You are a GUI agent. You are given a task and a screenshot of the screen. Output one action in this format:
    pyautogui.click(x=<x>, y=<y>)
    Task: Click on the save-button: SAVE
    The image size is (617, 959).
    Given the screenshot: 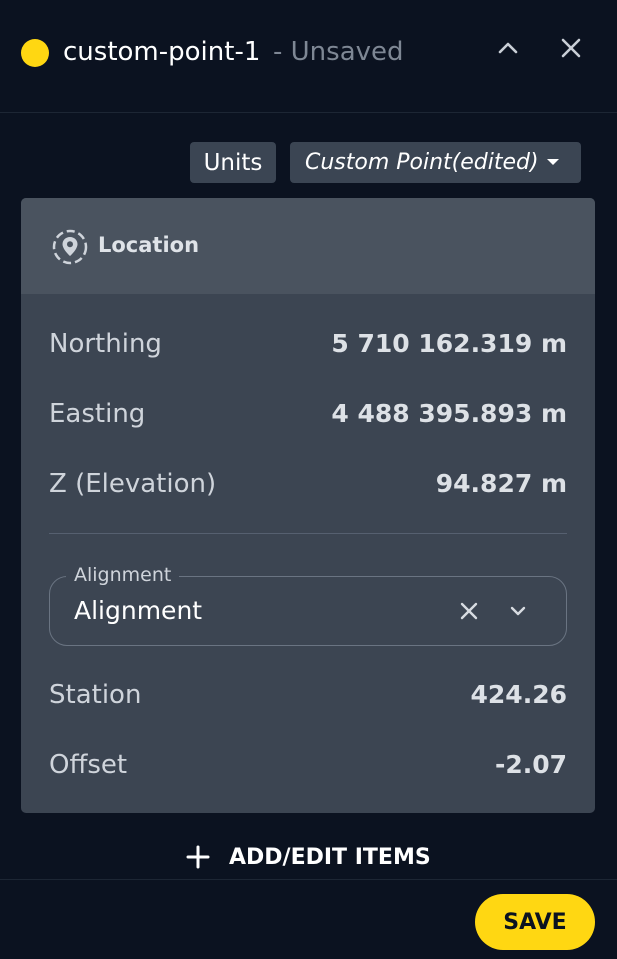 What is the action you would take?
    pyautogui.click(x=535, y=922)
    